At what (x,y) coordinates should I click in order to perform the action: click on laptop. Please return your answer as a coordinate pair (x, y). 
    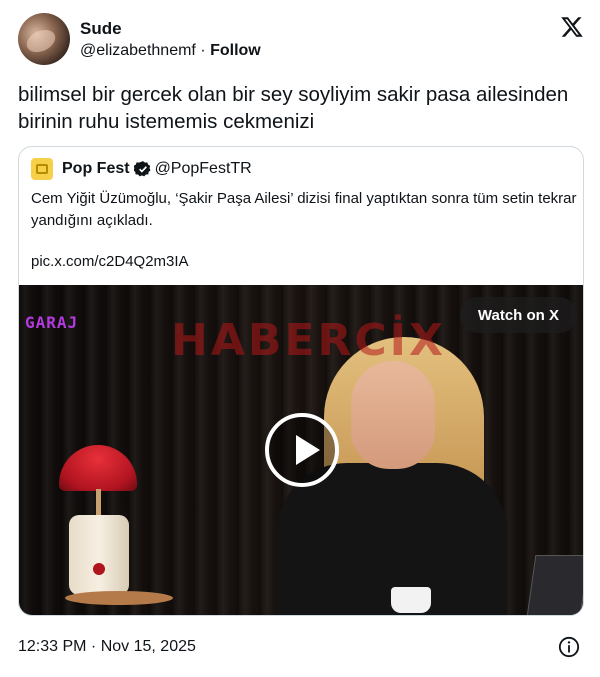
    Looking at the image, I should click on (554, 585).